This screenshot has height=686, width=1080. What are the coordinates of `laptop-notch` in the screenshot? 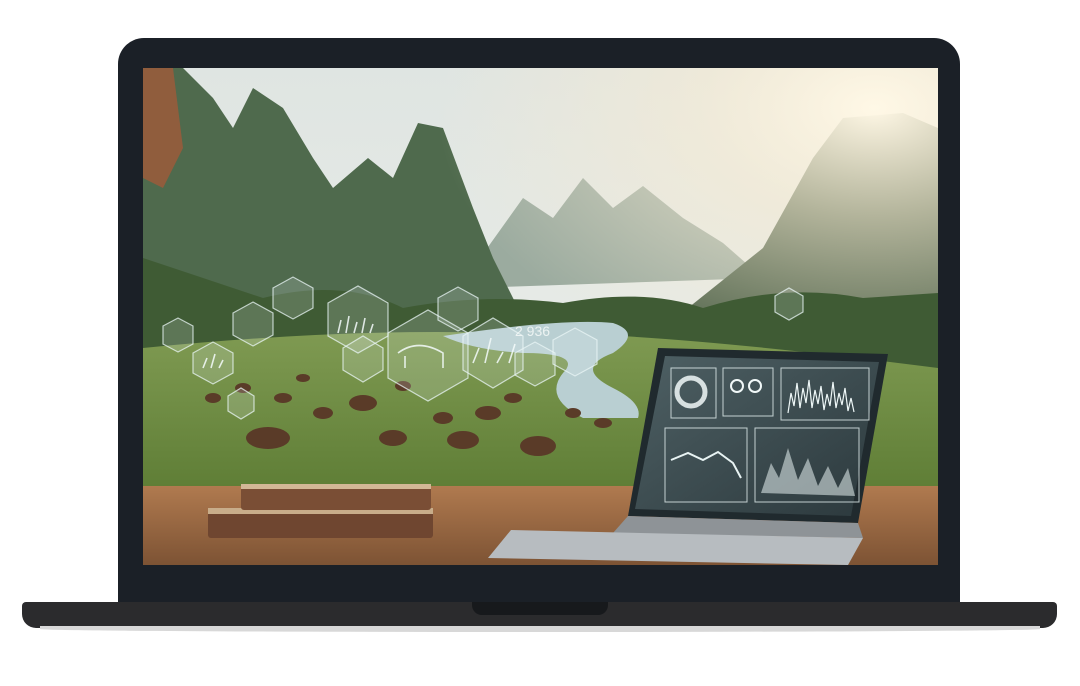 It's located at (540, 608).